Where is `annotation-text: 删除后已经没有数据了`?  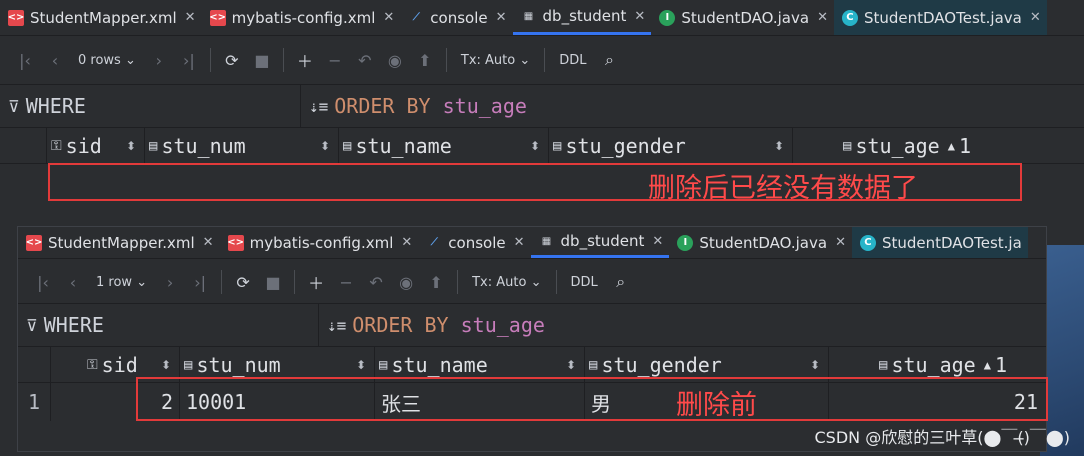 annotation-text: 删除后已经没有数据了 is located at coordinates (783, 188).